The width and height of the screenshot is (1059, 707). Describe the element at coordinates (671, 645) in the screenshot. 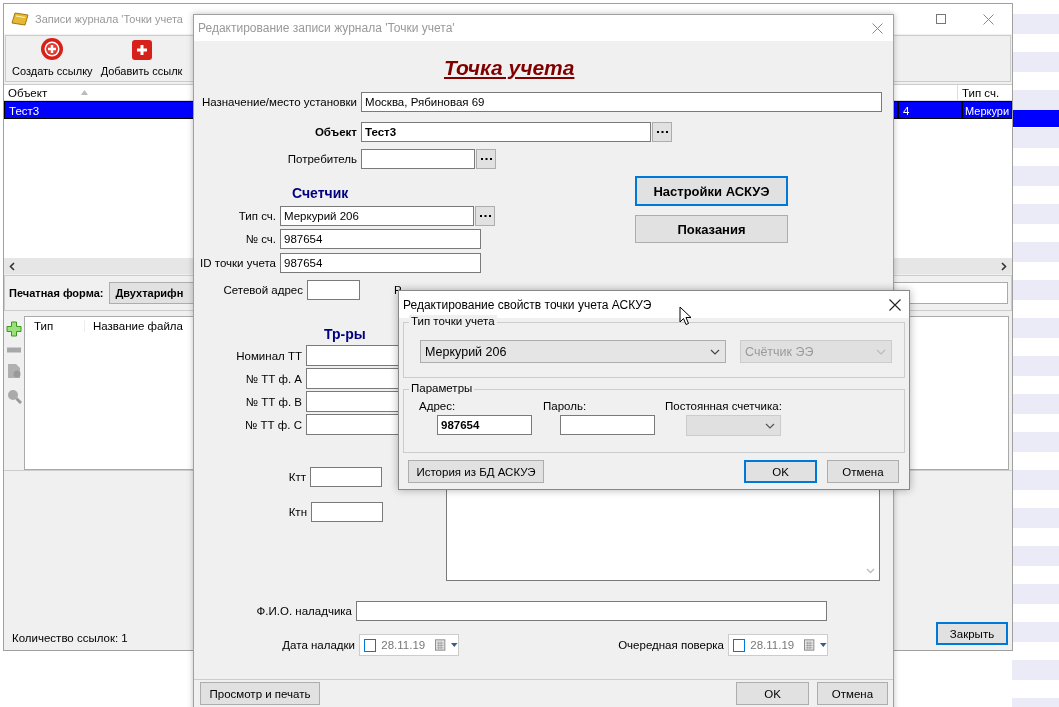

I see `field-label: Очередная поверка` at that location.